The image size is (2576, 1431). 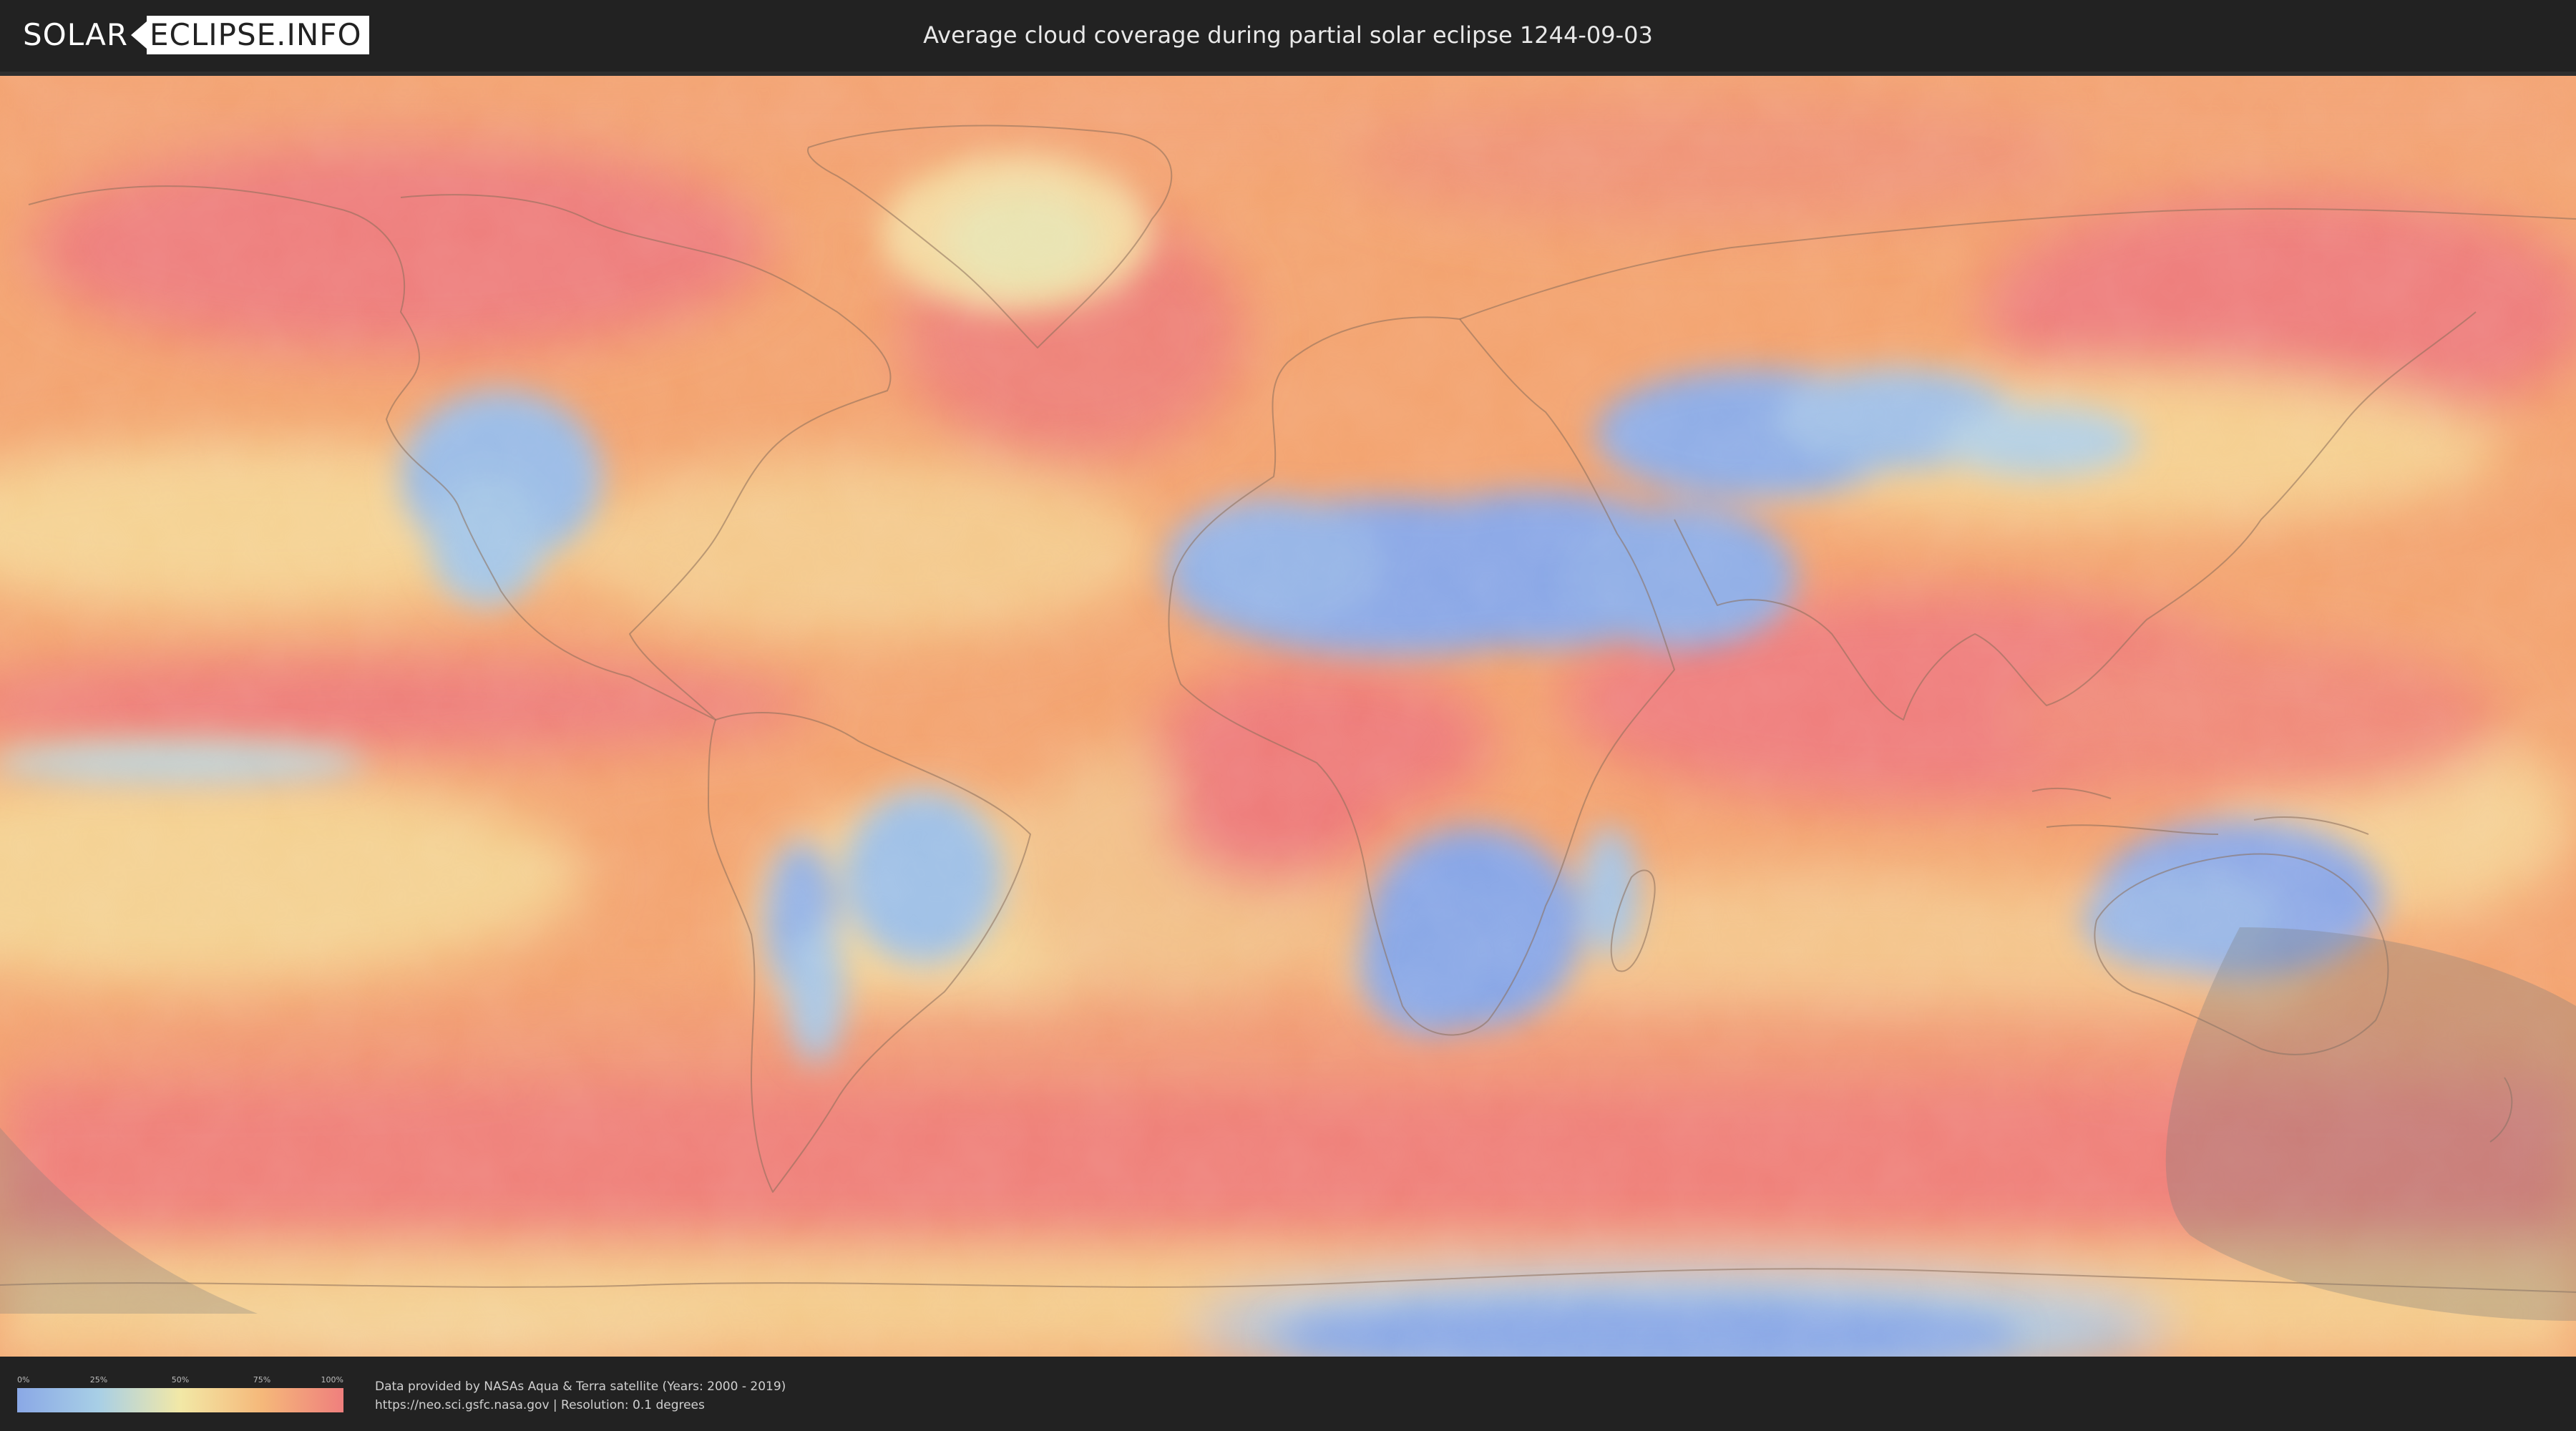 I want to click on legend: 0% 25% 50% 75% 100%, so click(x=180, y=1393).